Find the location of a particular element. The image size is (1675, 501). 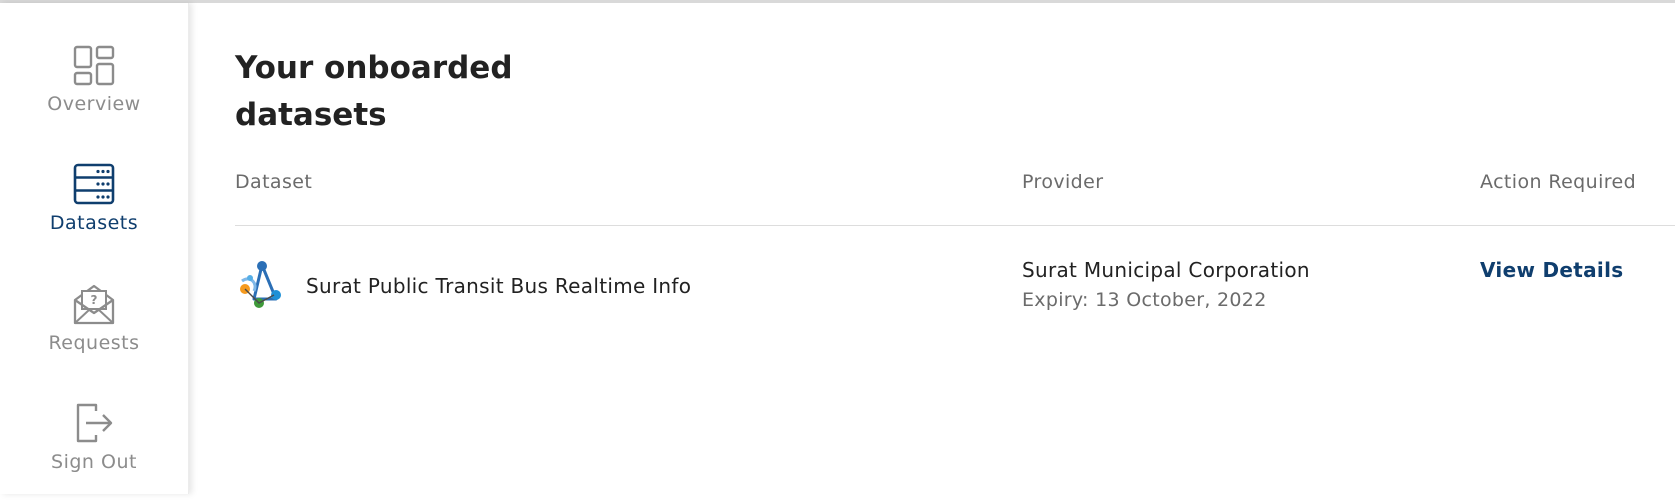

page-title: Your onboarded datasets is located at coordinates (374, 91).